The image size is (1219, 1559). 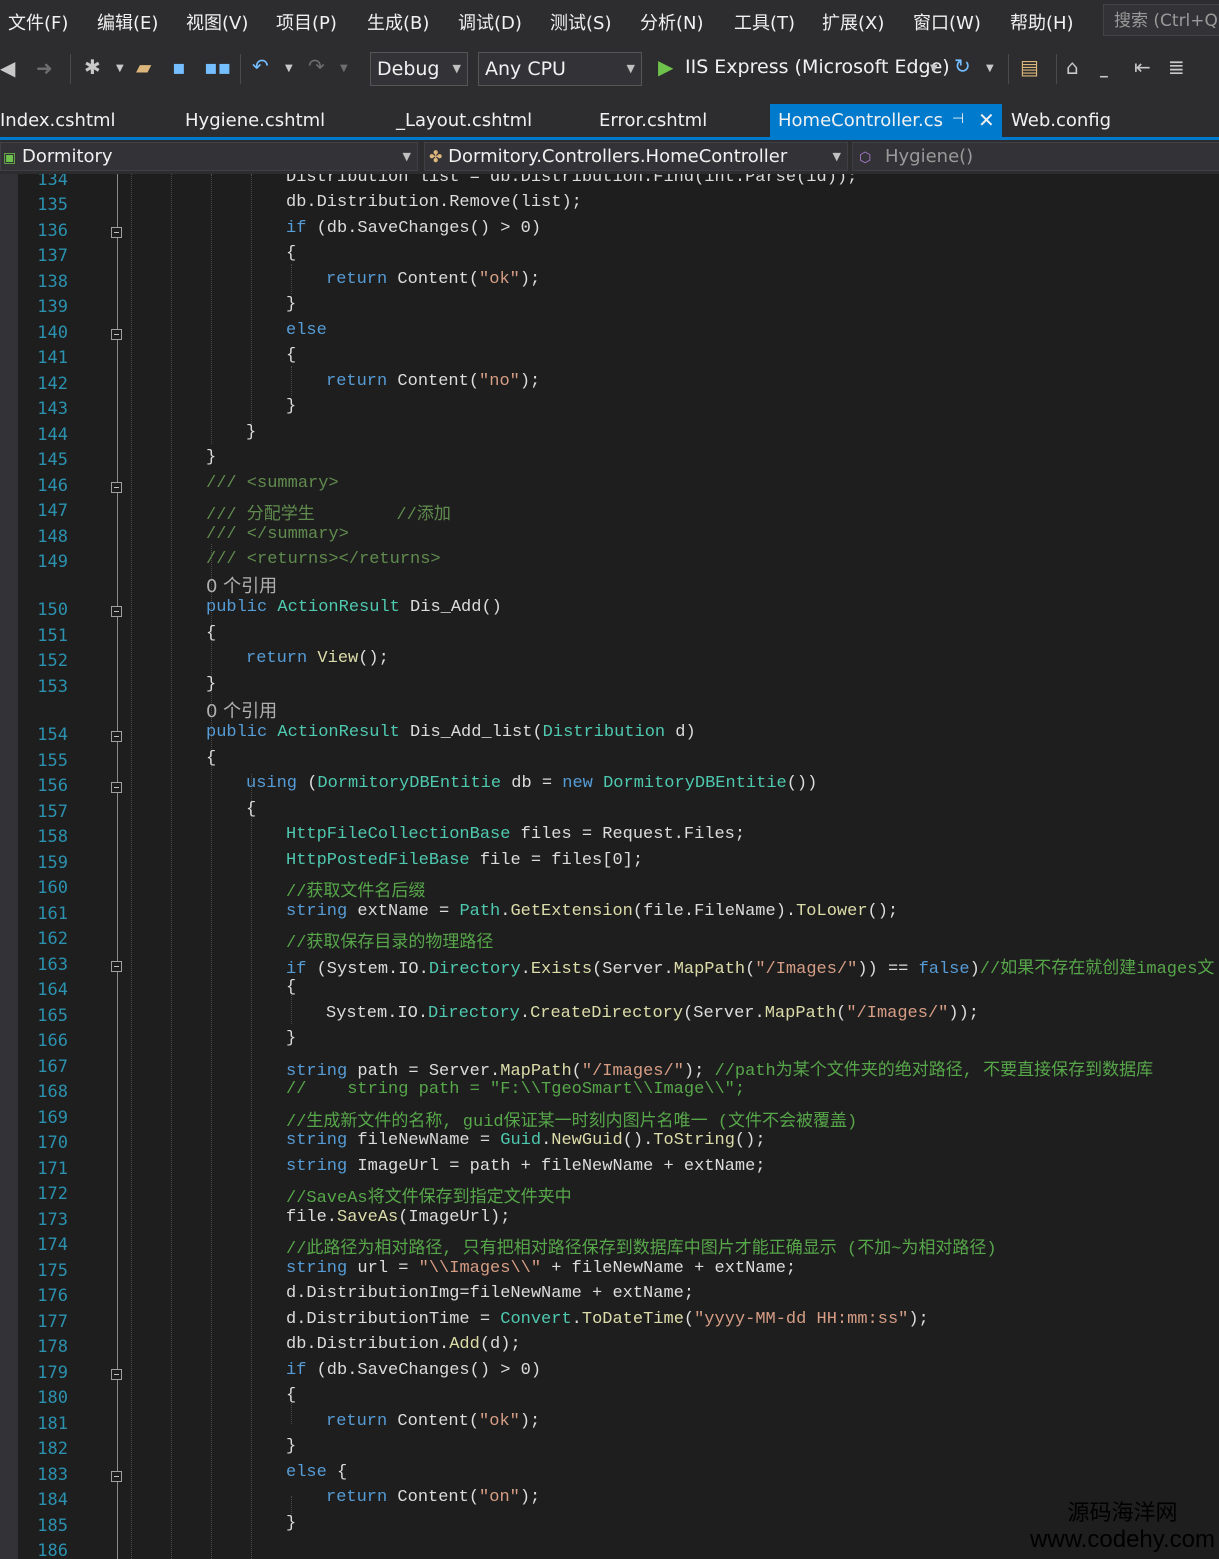 What do you see at coordinates (1104, 73) in the screenshot?
I see `layout-dropdown-icon: ▁` at bounding box center [1104, 73].